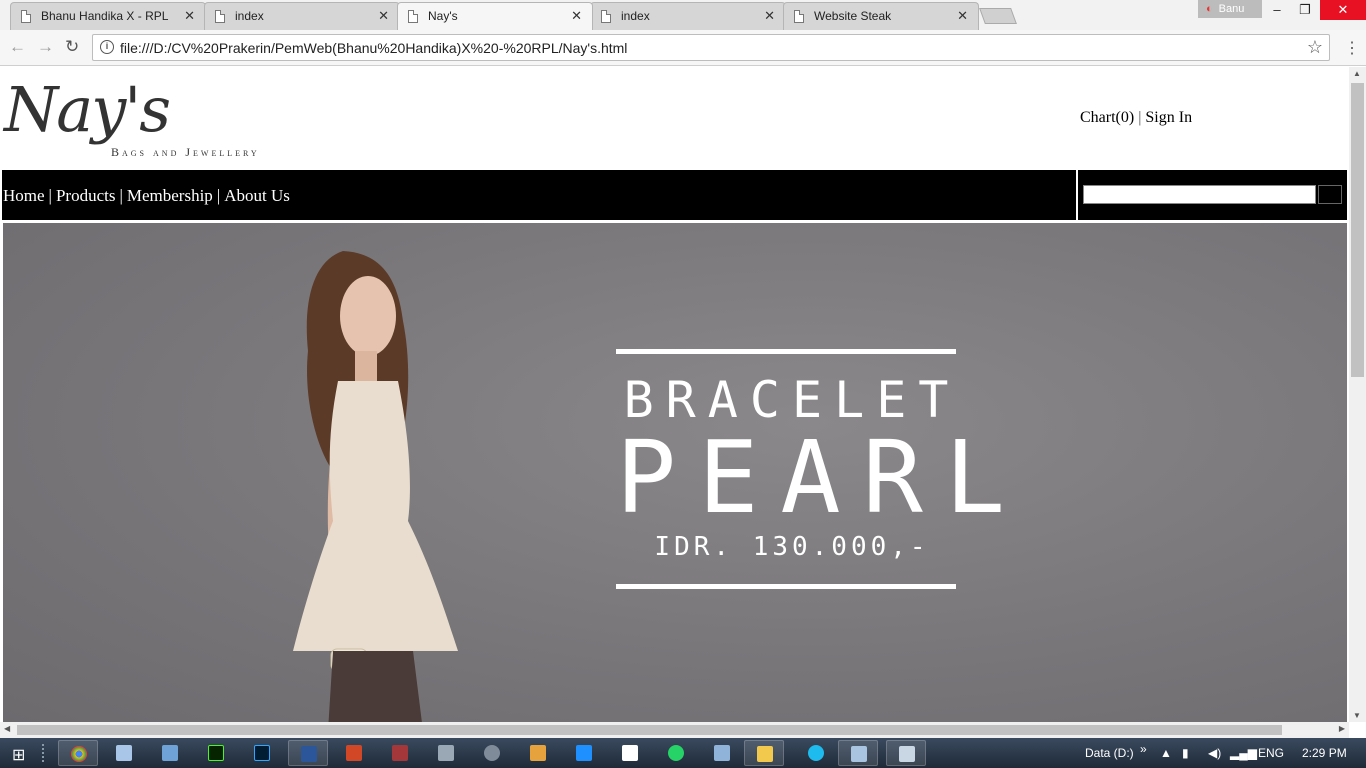 This screenshot has height=768, width=1366. I want to click on notepad-app, so click(124, 753).